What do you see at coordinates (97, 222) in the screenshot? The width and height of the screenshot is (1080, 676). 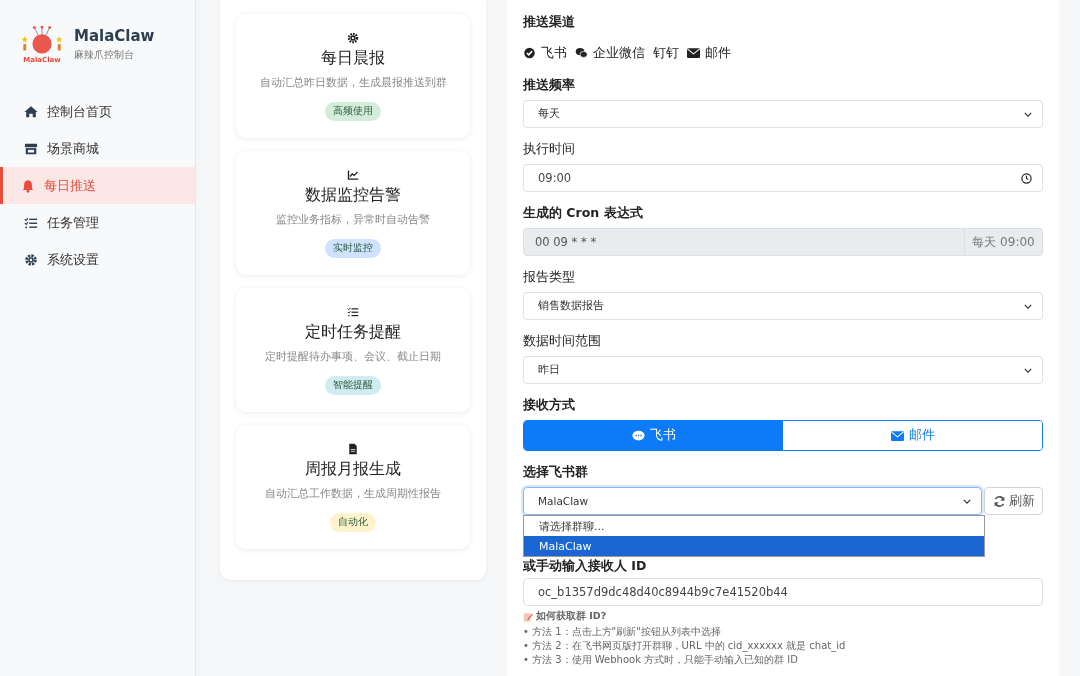 I see `nav-item: 任务管理` at bounding box center [97, 222].